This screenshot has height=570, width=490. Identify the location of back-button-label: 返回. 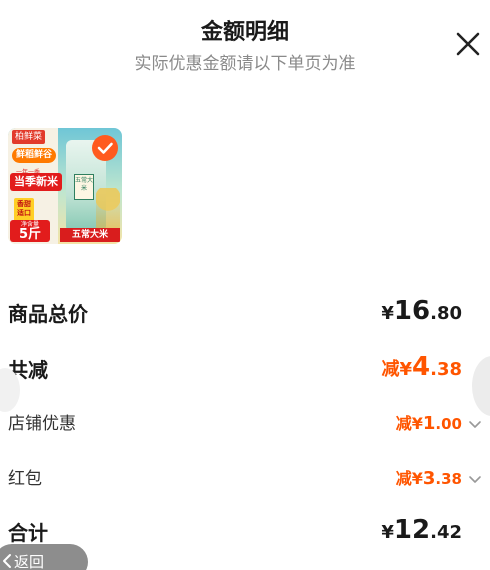
(29, 561).